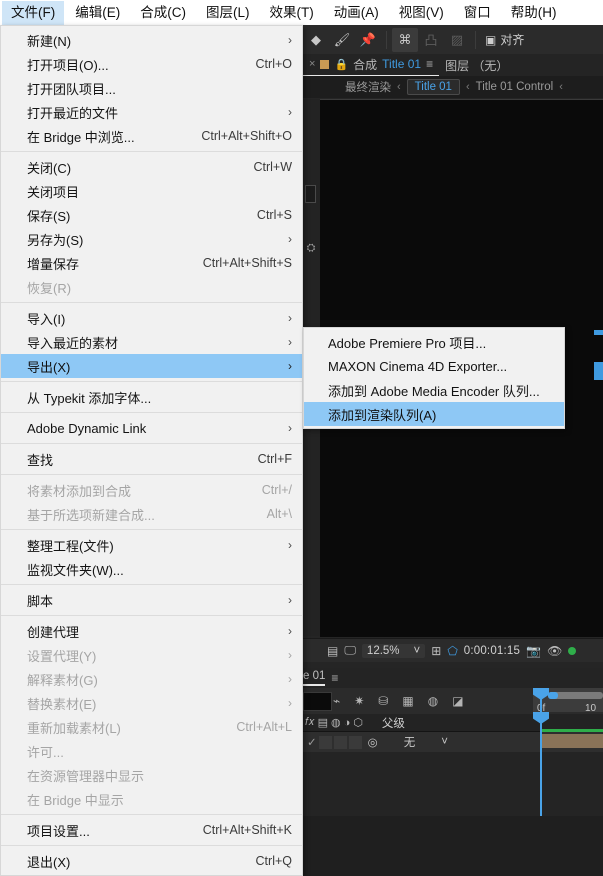 This screenshot has width=603, height=876. I want to click on file-menu-item-4: 在 Bridge 中浏览... Ctrl+Alt+Shift+O, so click(151, 136).